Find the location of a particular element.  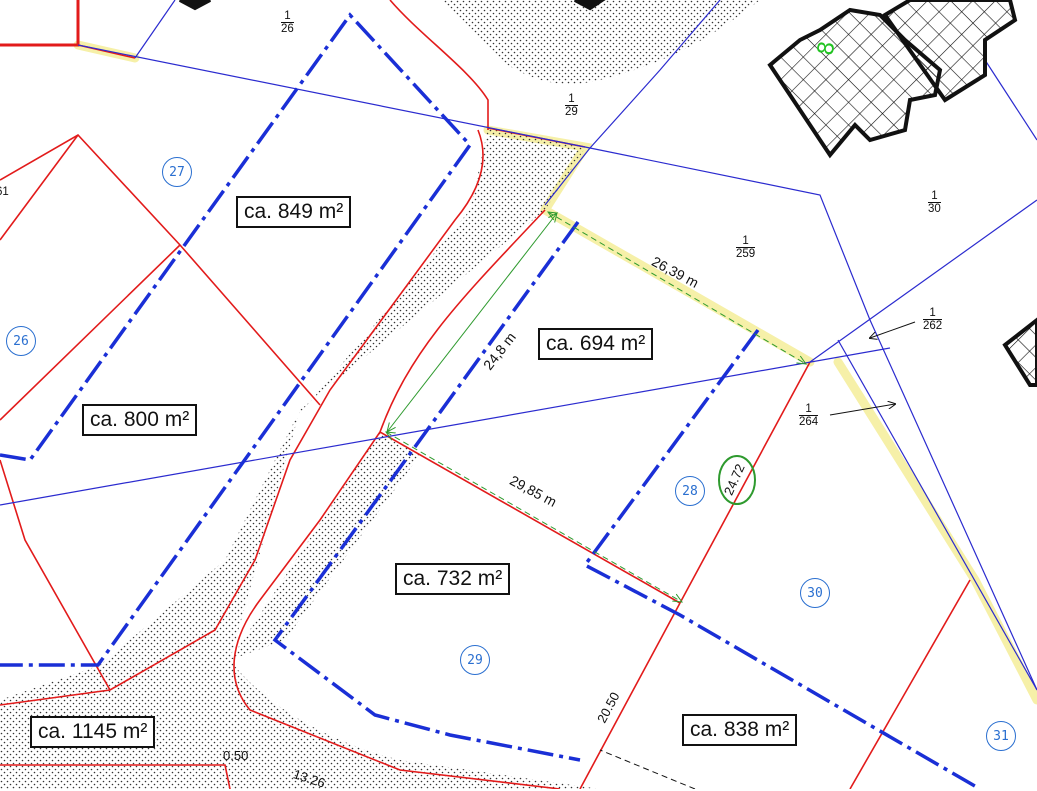

area-label-800: ca. 800 m² is located at coordinates (140, 420).